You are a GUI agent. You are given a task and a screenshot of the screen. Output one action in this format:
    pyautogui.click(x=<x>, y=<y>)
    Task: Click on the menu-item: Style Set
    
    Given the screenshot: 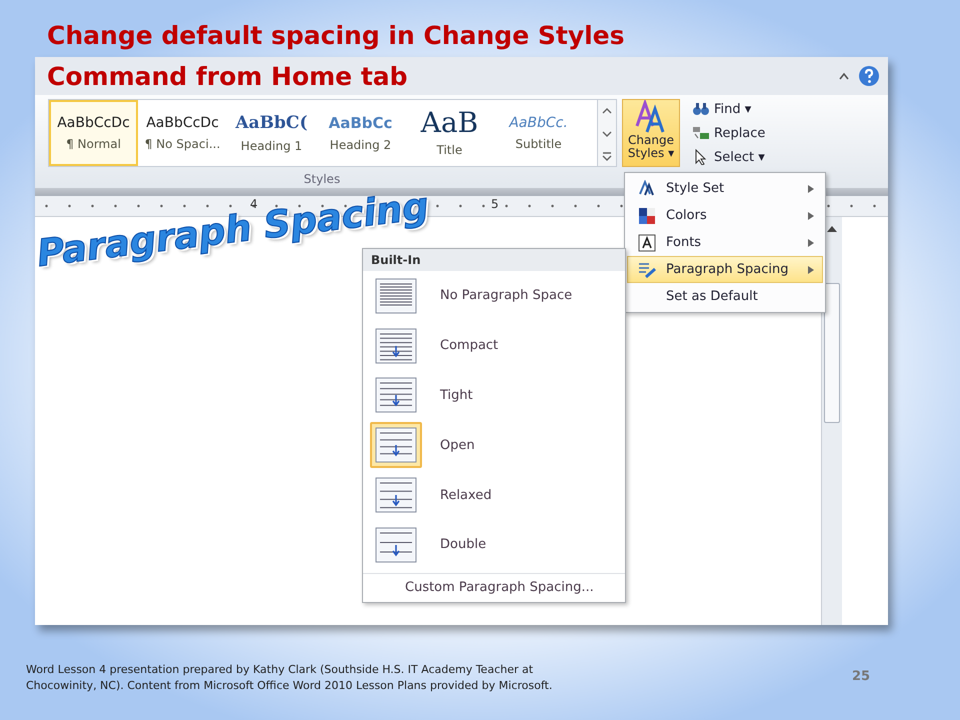 What is the action you would take?
    pyautogui.click(x=725, y=188)
    